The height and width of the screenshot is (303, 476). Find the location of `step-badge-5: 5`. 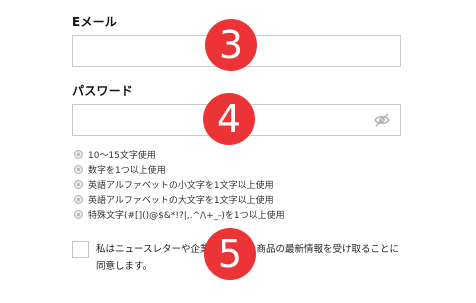

step-badge-5: 5 is located at coordinates (230, 254).